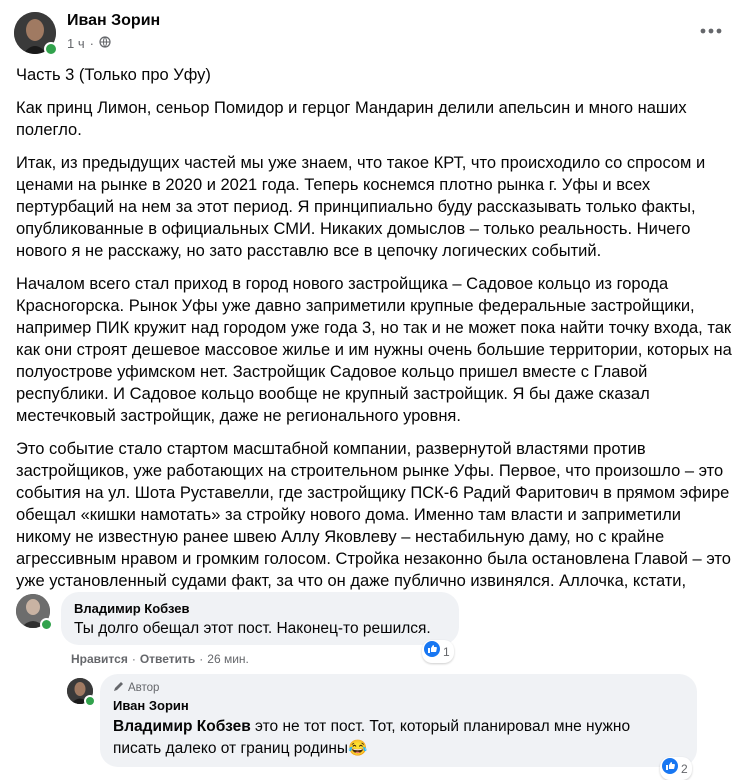  What do you see at coordinates (118, 688) in the screenshot?
I see `pencil-icon` at bounding box center [118, 688].